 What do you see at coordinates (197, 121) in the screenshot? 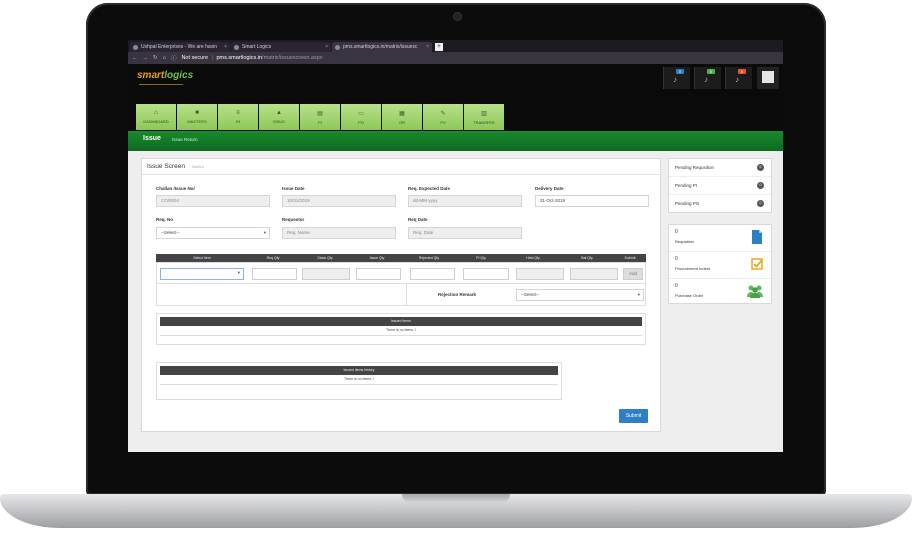
I see `nav-label: MASTERS` at bounding box center [197, 121].